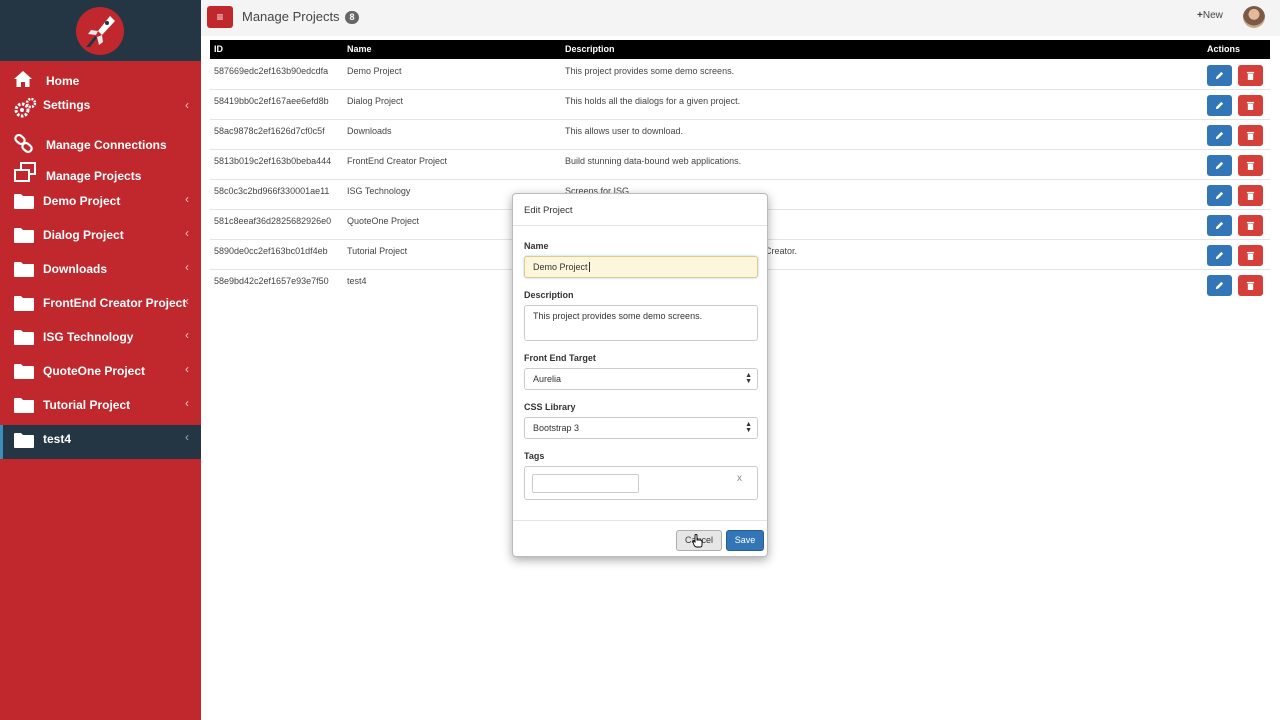  Describe the element at coordinates (100, 107) in the screenshot. I see `sidebar-item-settings: Settings ‹` at that location.